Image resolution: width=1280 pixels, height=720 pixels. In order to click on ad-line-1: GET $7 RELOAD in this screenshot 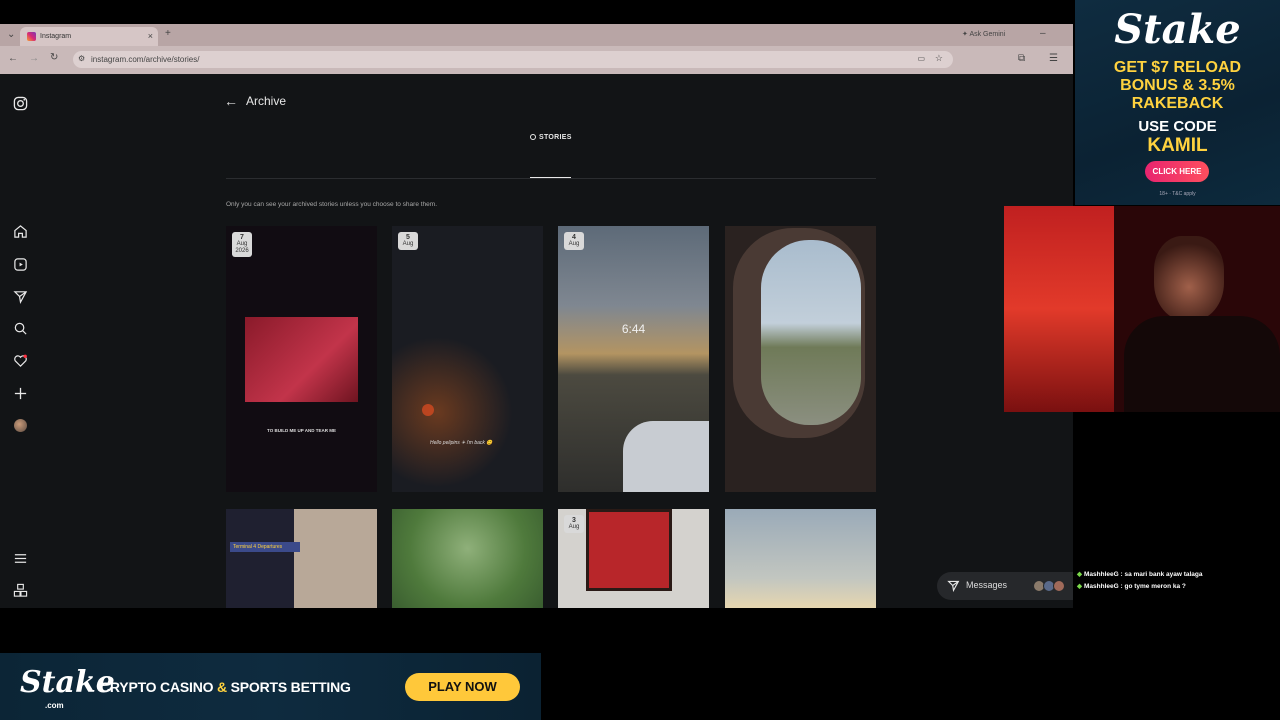, I will do `click(1177, 67)`.